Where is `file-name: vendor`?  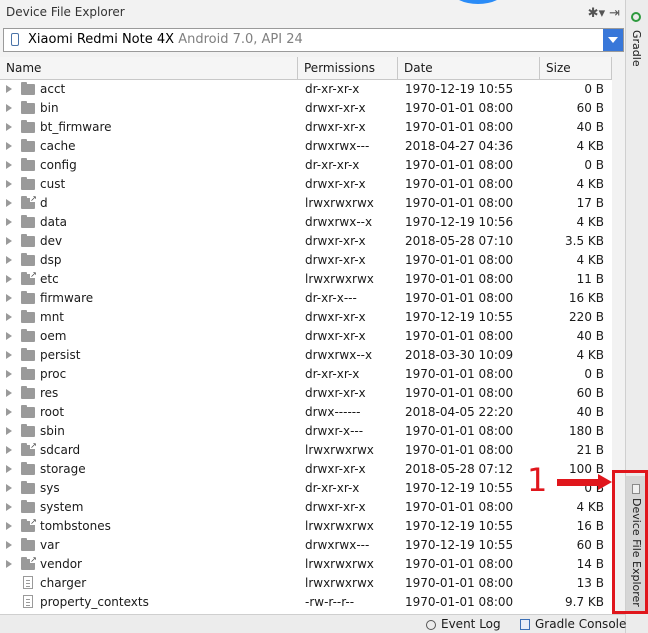 file-name: vendor is located at coordinates (61, 564).